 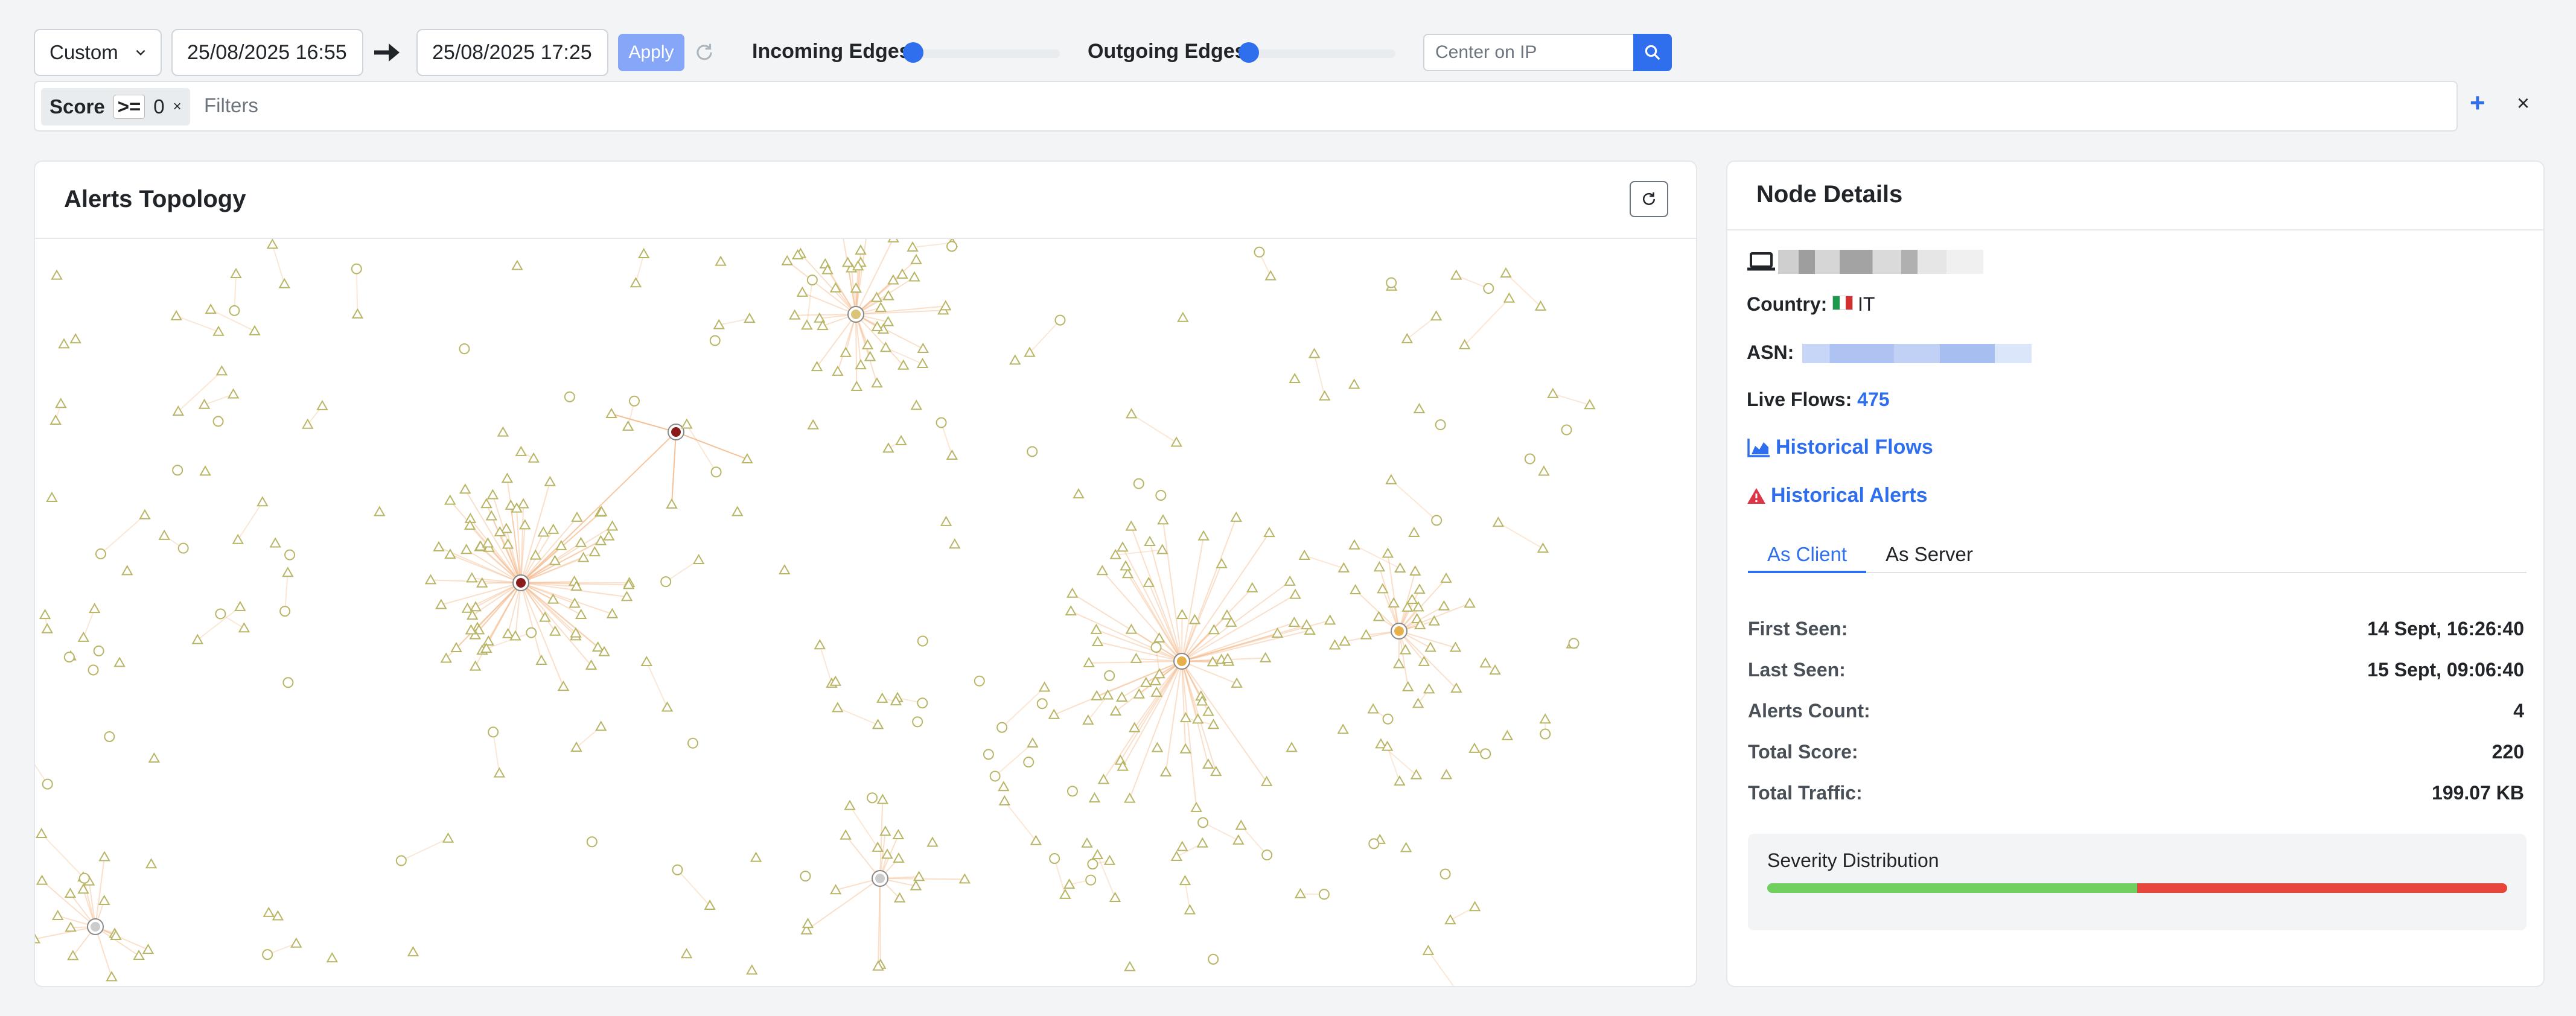 What do you see at coordinates (1652, 52) in the screenshot?
I see `search-button` at bounding box center [1652, 52].